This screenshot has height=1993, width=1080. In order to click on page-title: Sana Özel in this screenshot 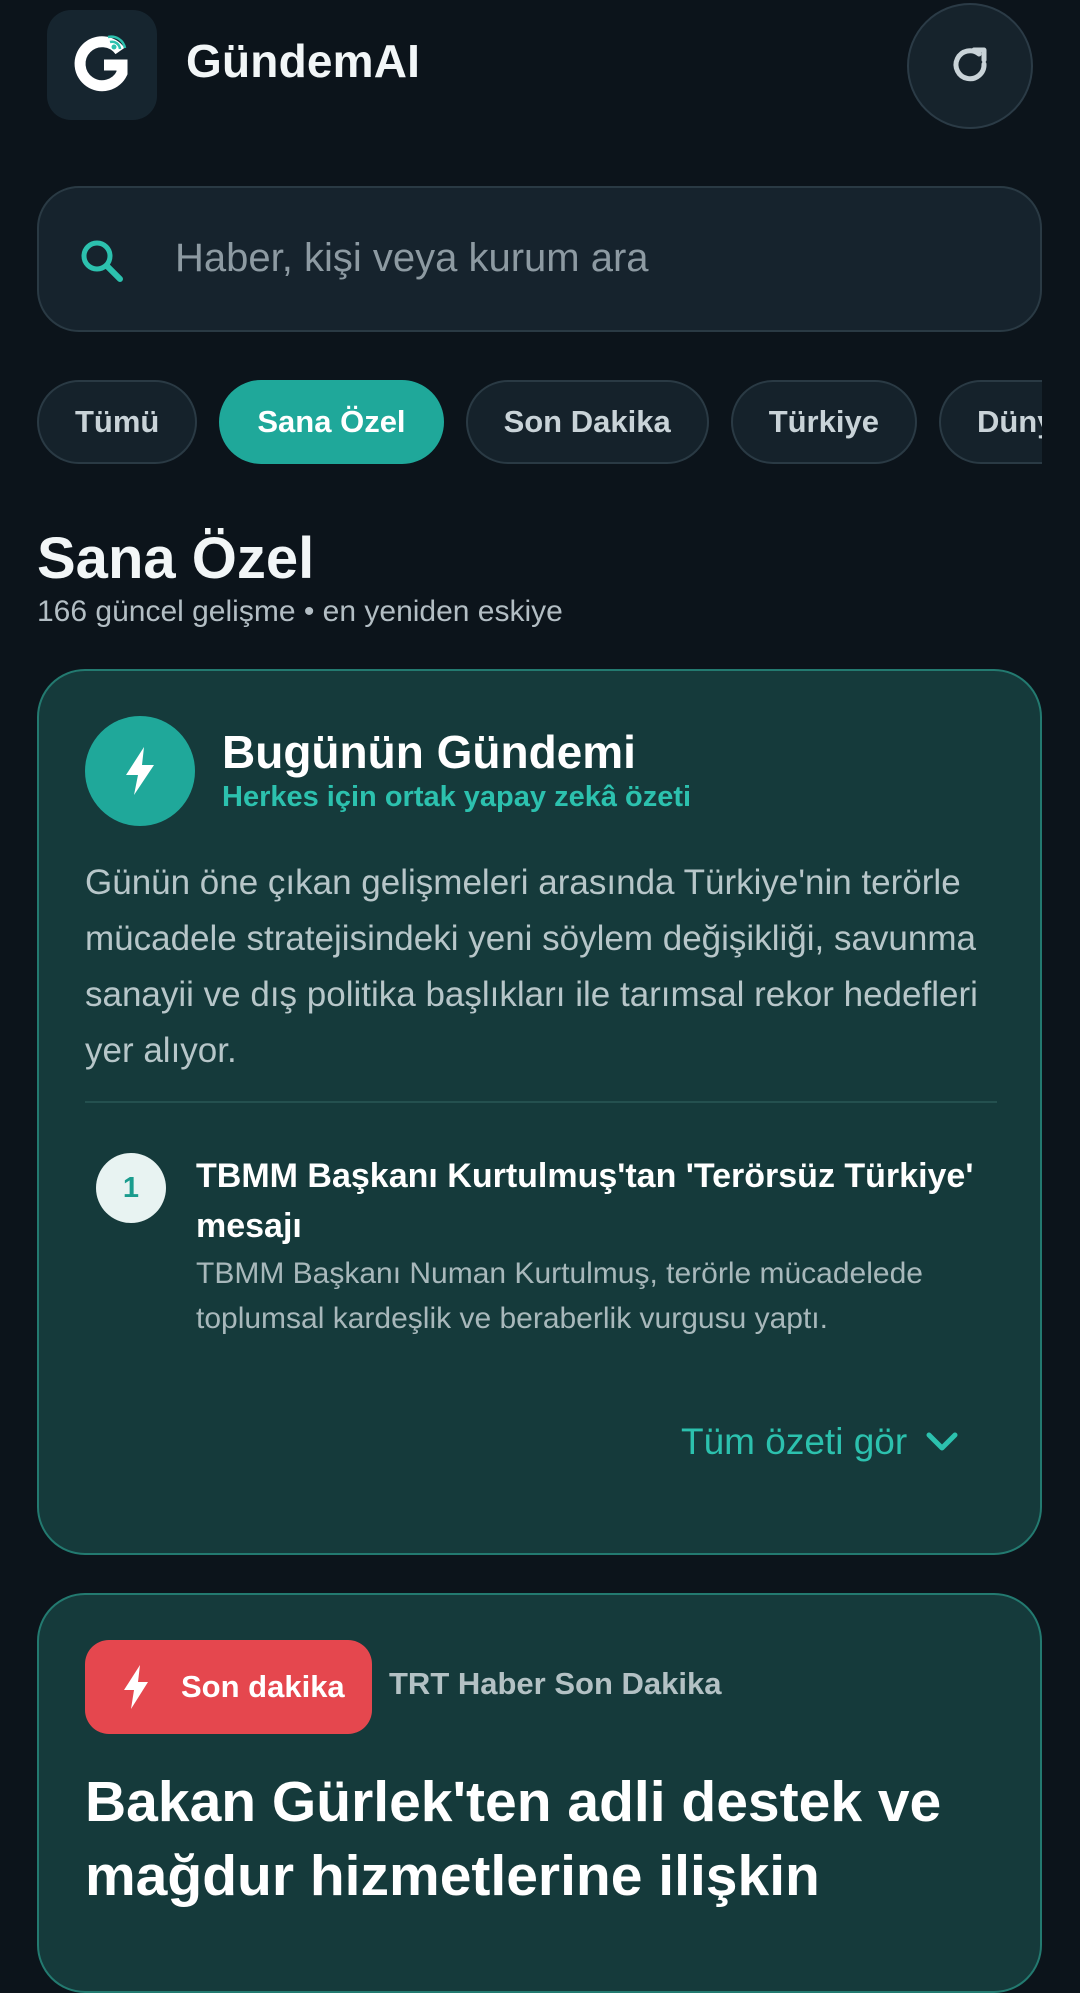, I will do `click(176, 558)`.